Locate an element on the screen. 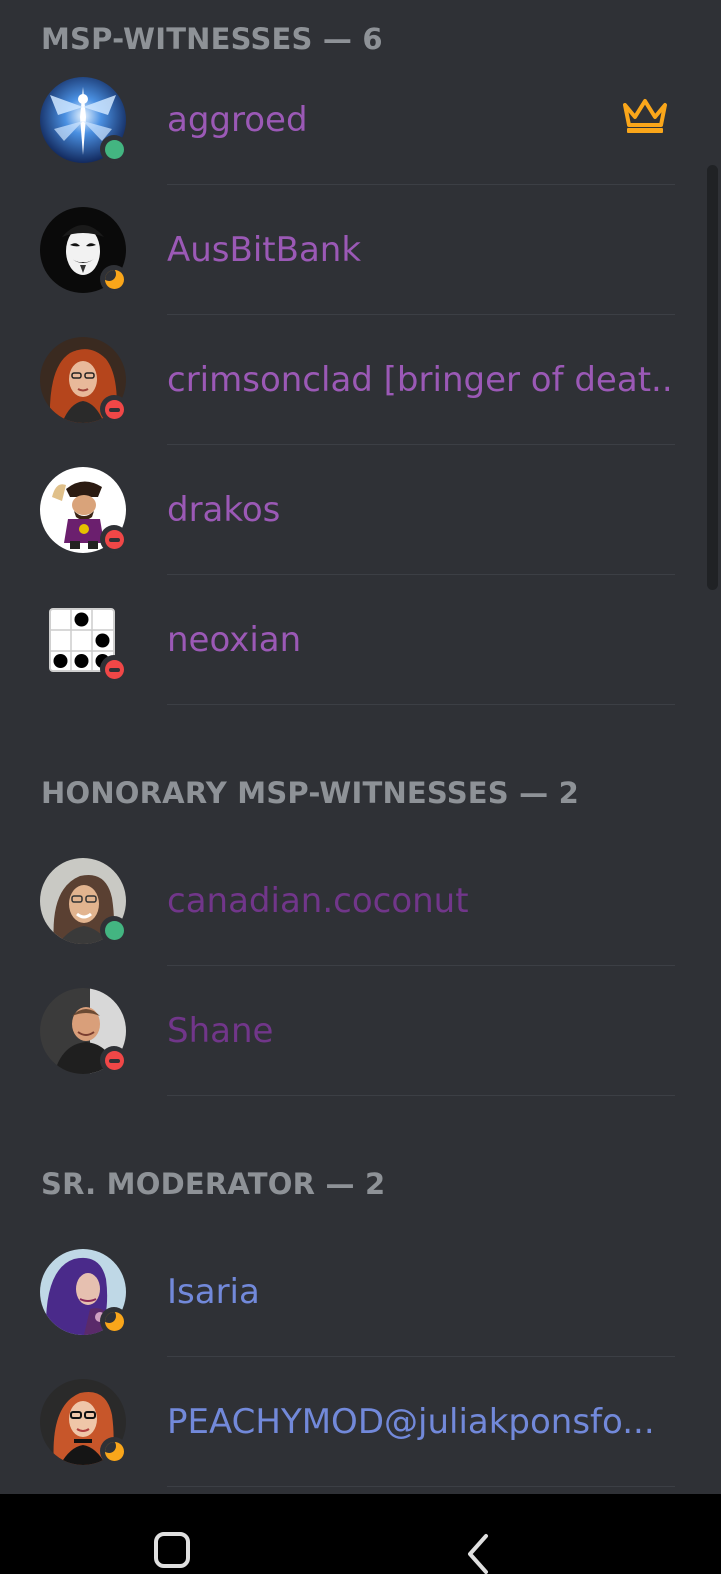  scrollbar is located at coordinates (712, 377).